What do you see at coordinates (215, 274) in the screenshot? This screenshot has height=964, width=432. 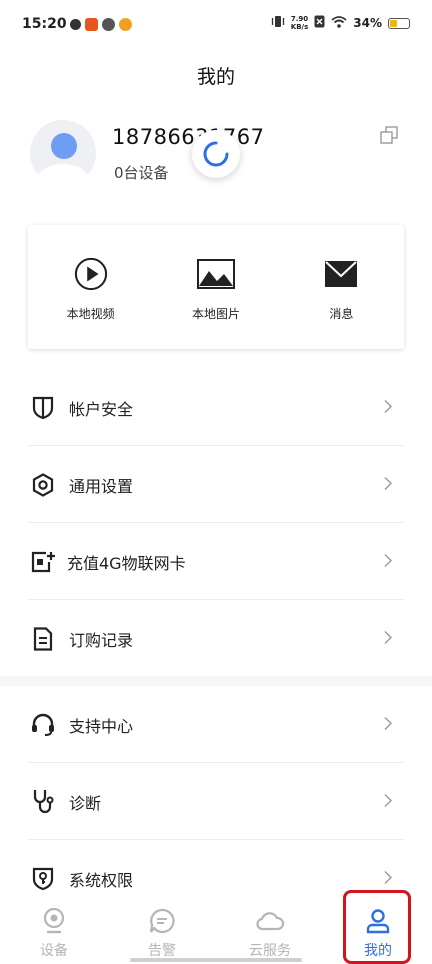 I see `image-icon` at bounding box center [215, 274].